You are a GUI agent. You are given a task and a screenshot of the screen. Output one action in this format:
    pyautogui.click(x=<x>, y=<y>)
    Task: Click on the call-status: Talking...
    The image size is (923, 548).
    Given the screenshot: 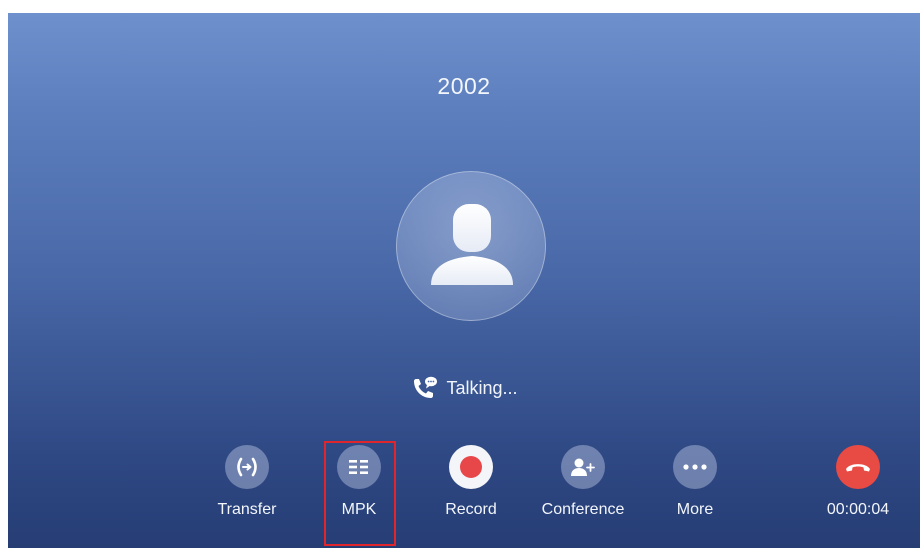 What is the action you would take?
    pyautogui.click(x=464, y=388)
    